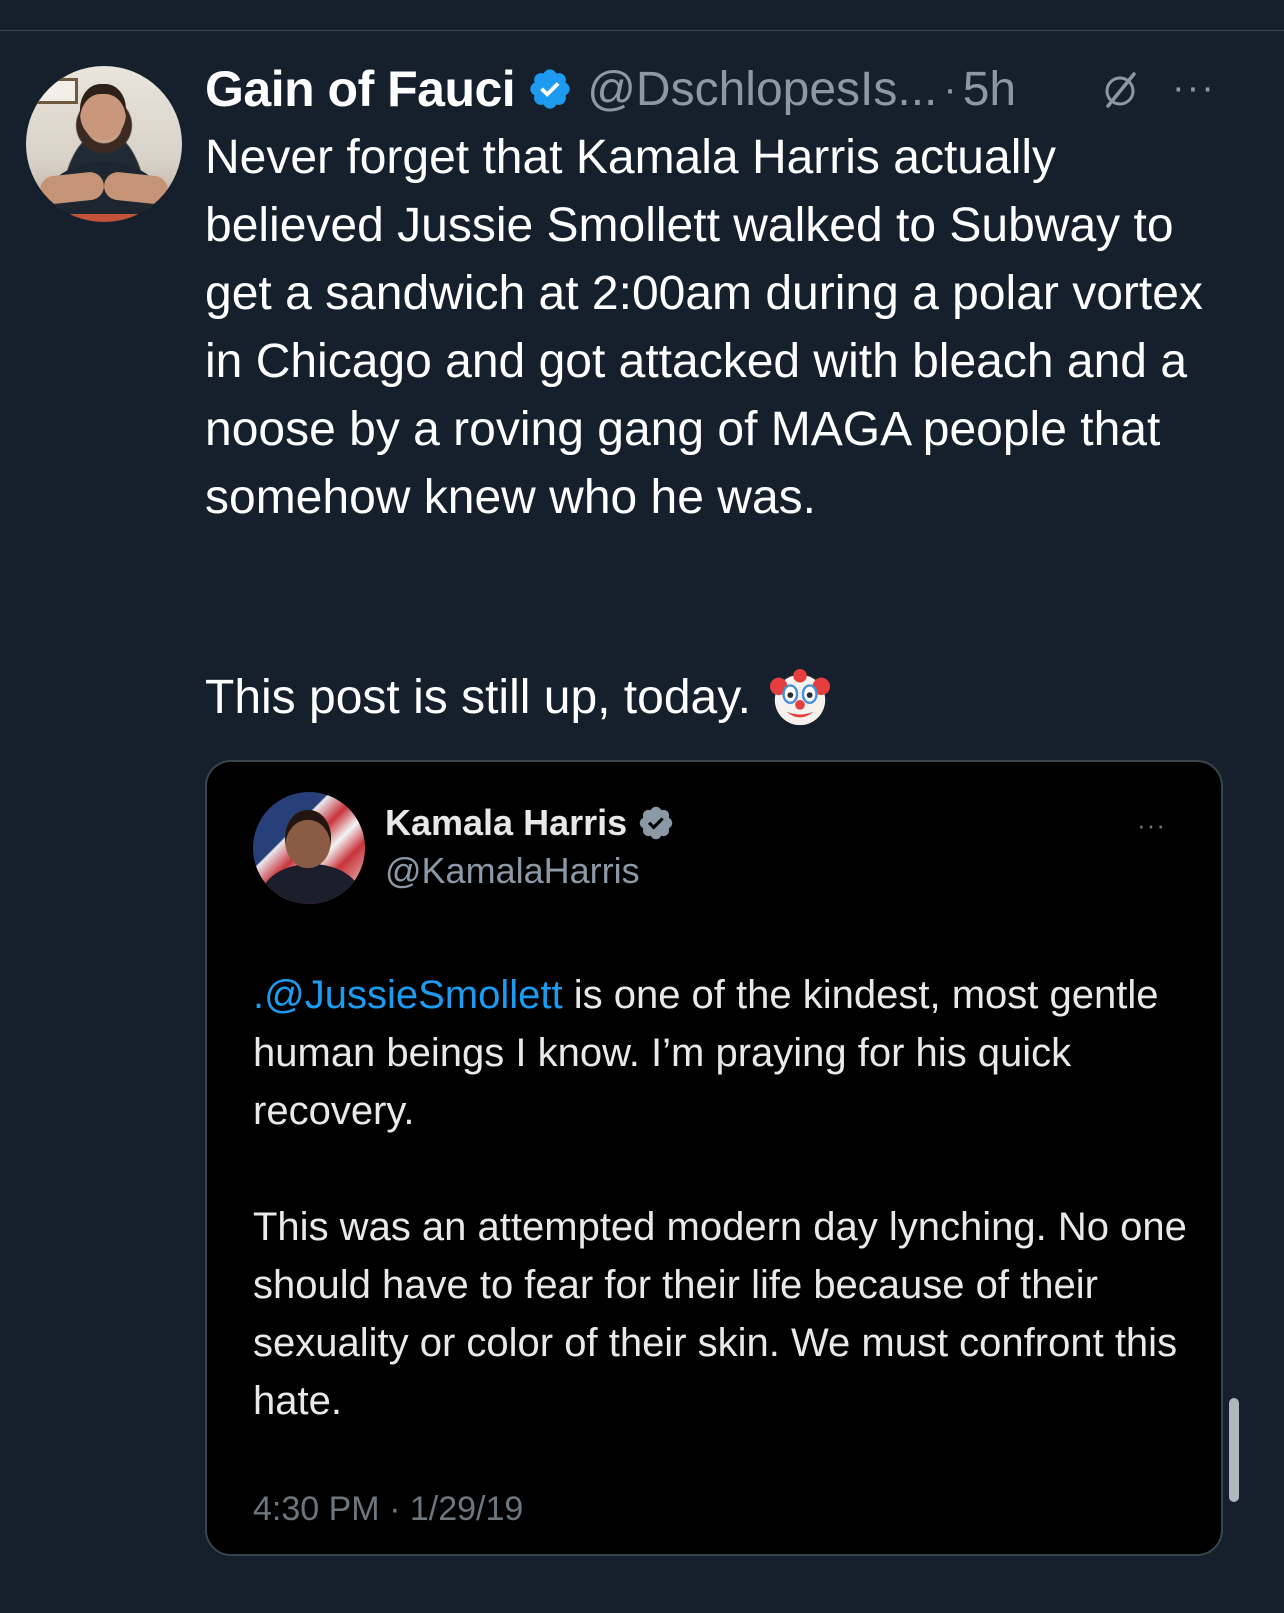 This screenshot has width=1284, height=1613. I want to click on quoted-author-avatar, so click(309, 848).